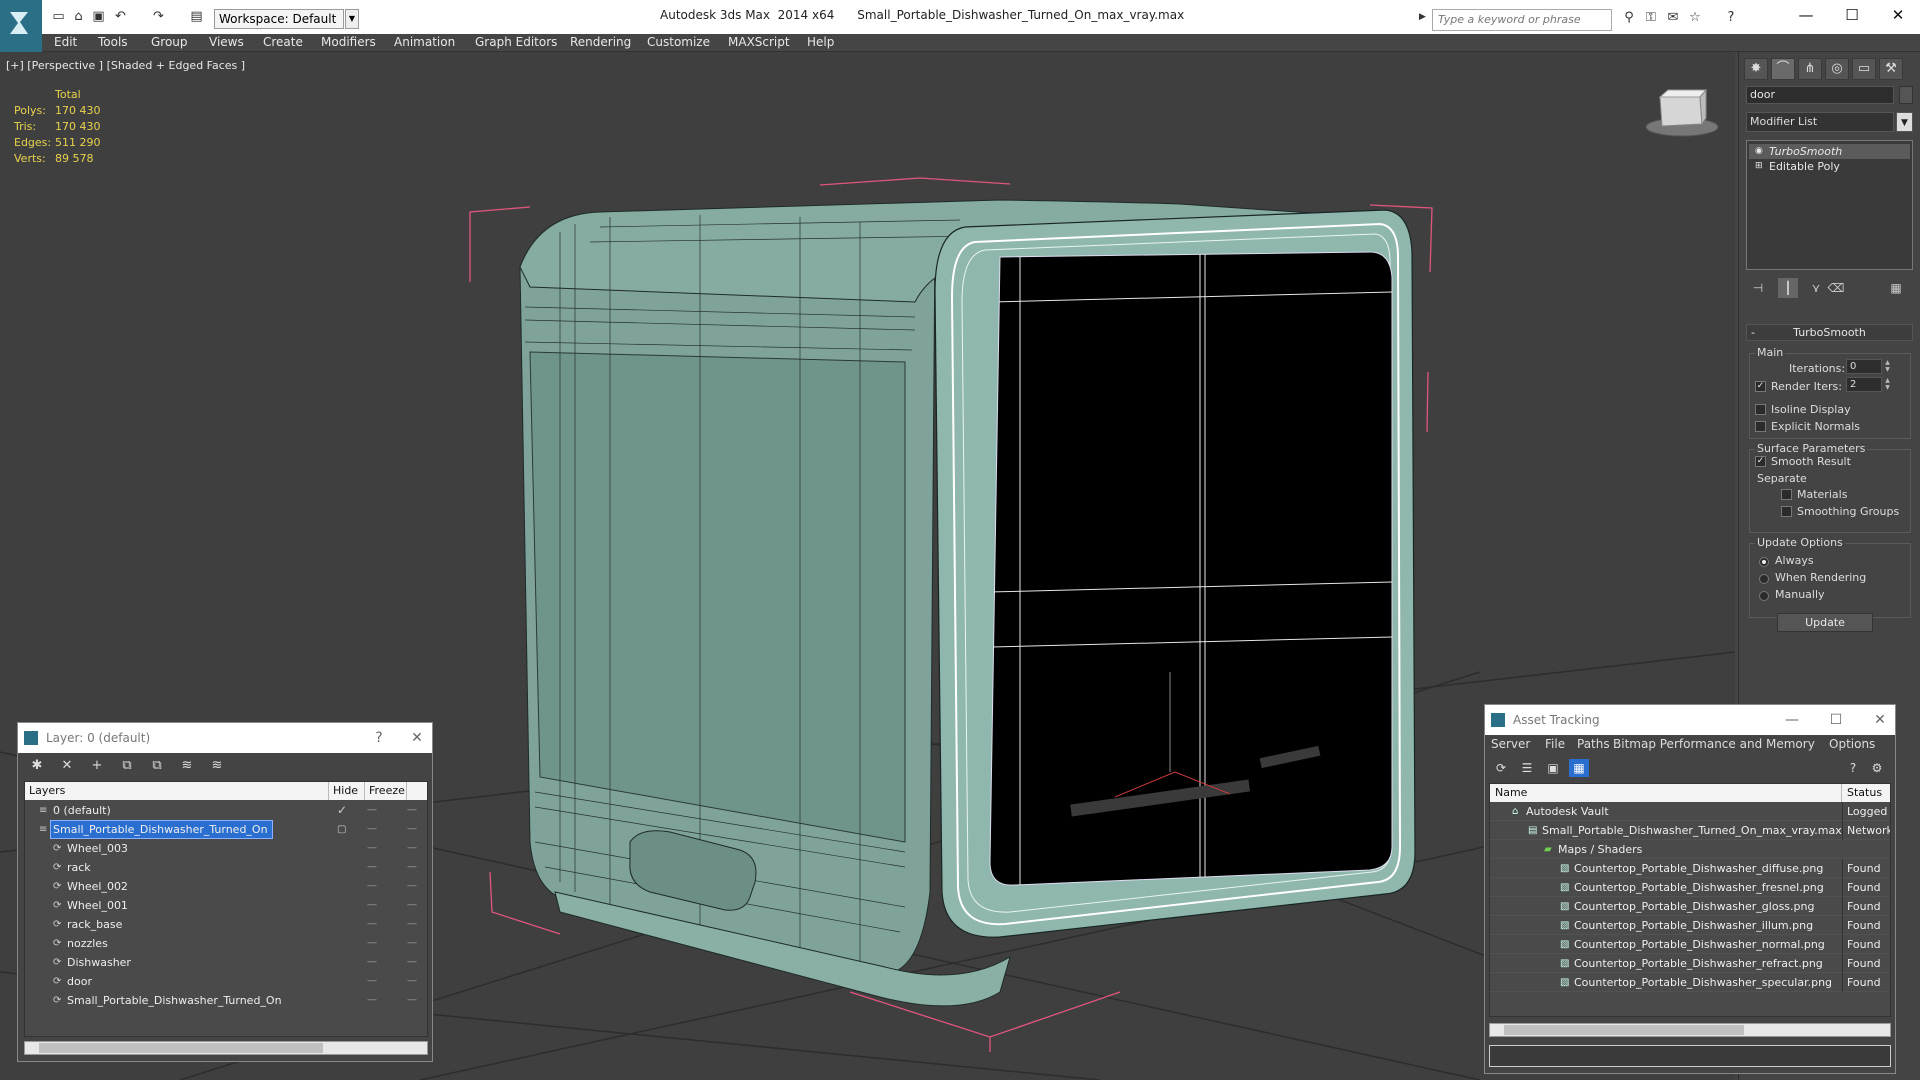 This screenshot has height=1080, width=1920. What do you see at coordinates (1786, 511) in the screenshot?
I see `smoothing-groups-checkbox` at bounding box center [1786, 511].